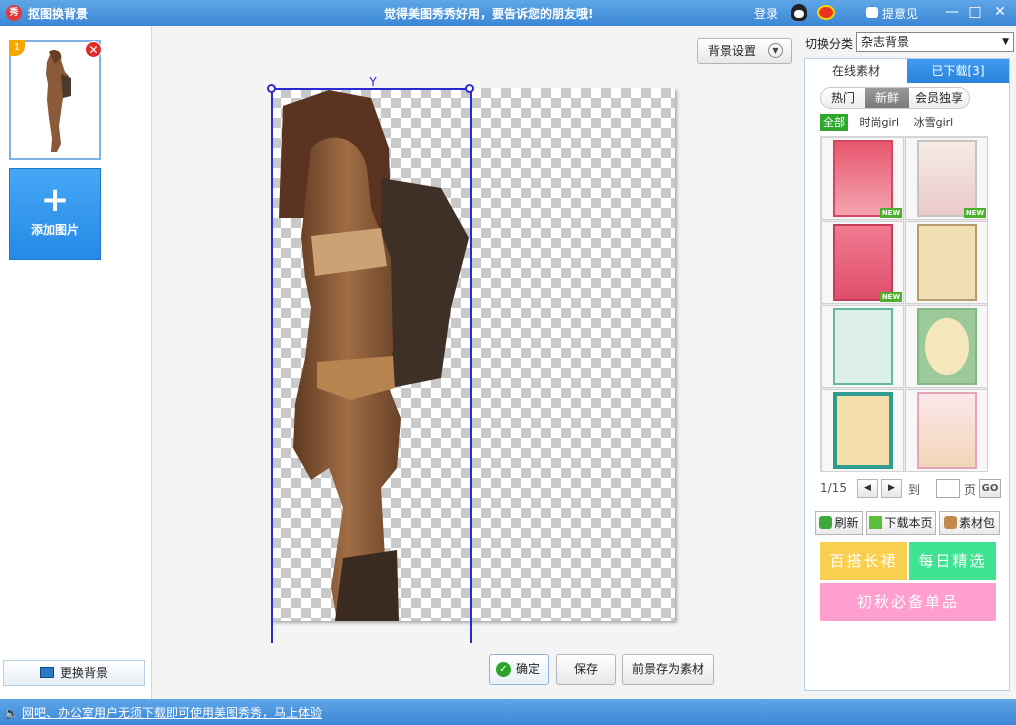  What do you see at coordinates (1005, 42) in the screenshot?
I see `dropdown-arrow-icon: ▼` at bounding box center [1005, 42].